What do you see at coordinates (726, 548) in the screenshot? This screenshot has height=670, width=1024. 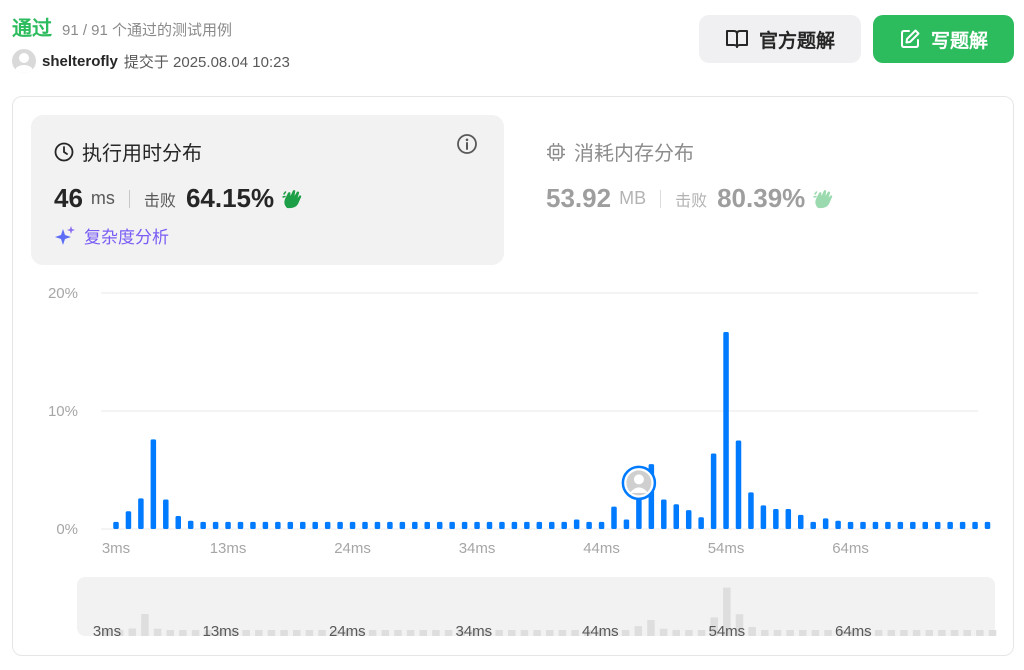 I see `x-tick-label: 54ms` at bounding box center [726, 548].